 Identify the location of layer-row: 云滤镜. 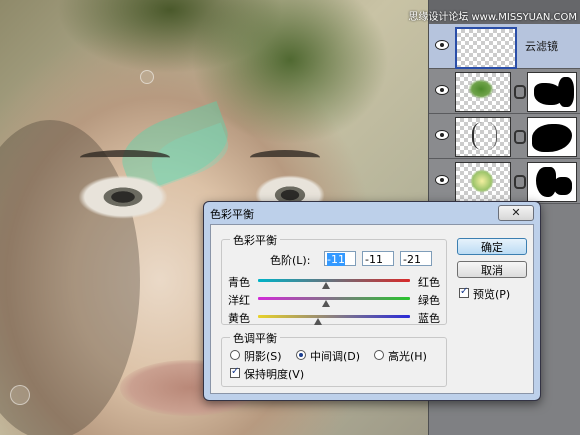
(504, 46).